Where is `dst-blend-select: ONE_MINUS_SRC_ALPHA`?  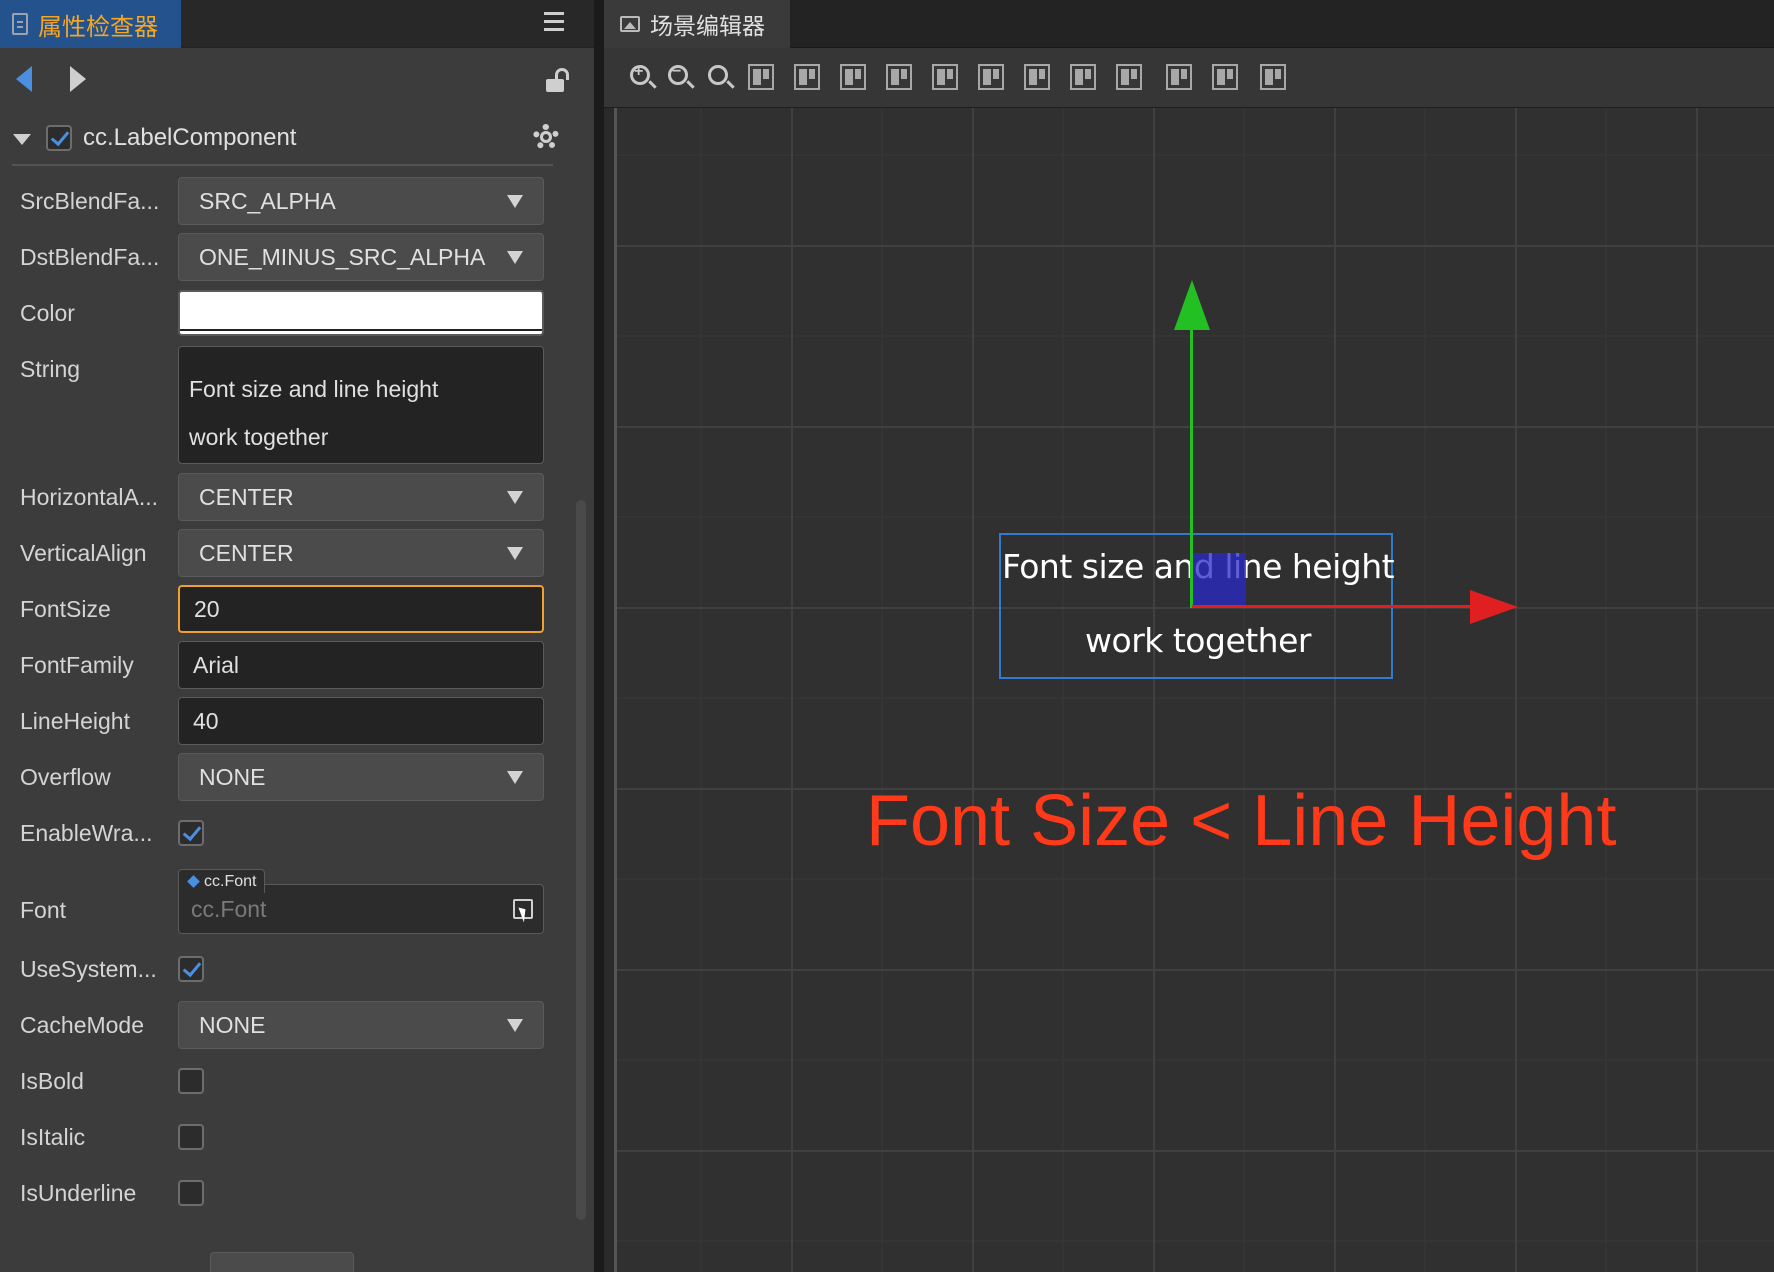
dst-blend-select: ONE_MINUS_SRC_ALPHA is located at coordinates (361, 257).